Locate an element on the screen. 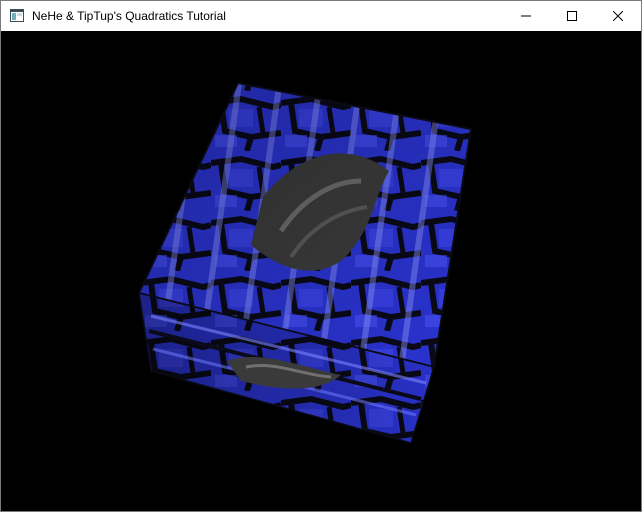 This screenshot has height=512, width=642. maximize-icon is located at coordinates (572, 16).